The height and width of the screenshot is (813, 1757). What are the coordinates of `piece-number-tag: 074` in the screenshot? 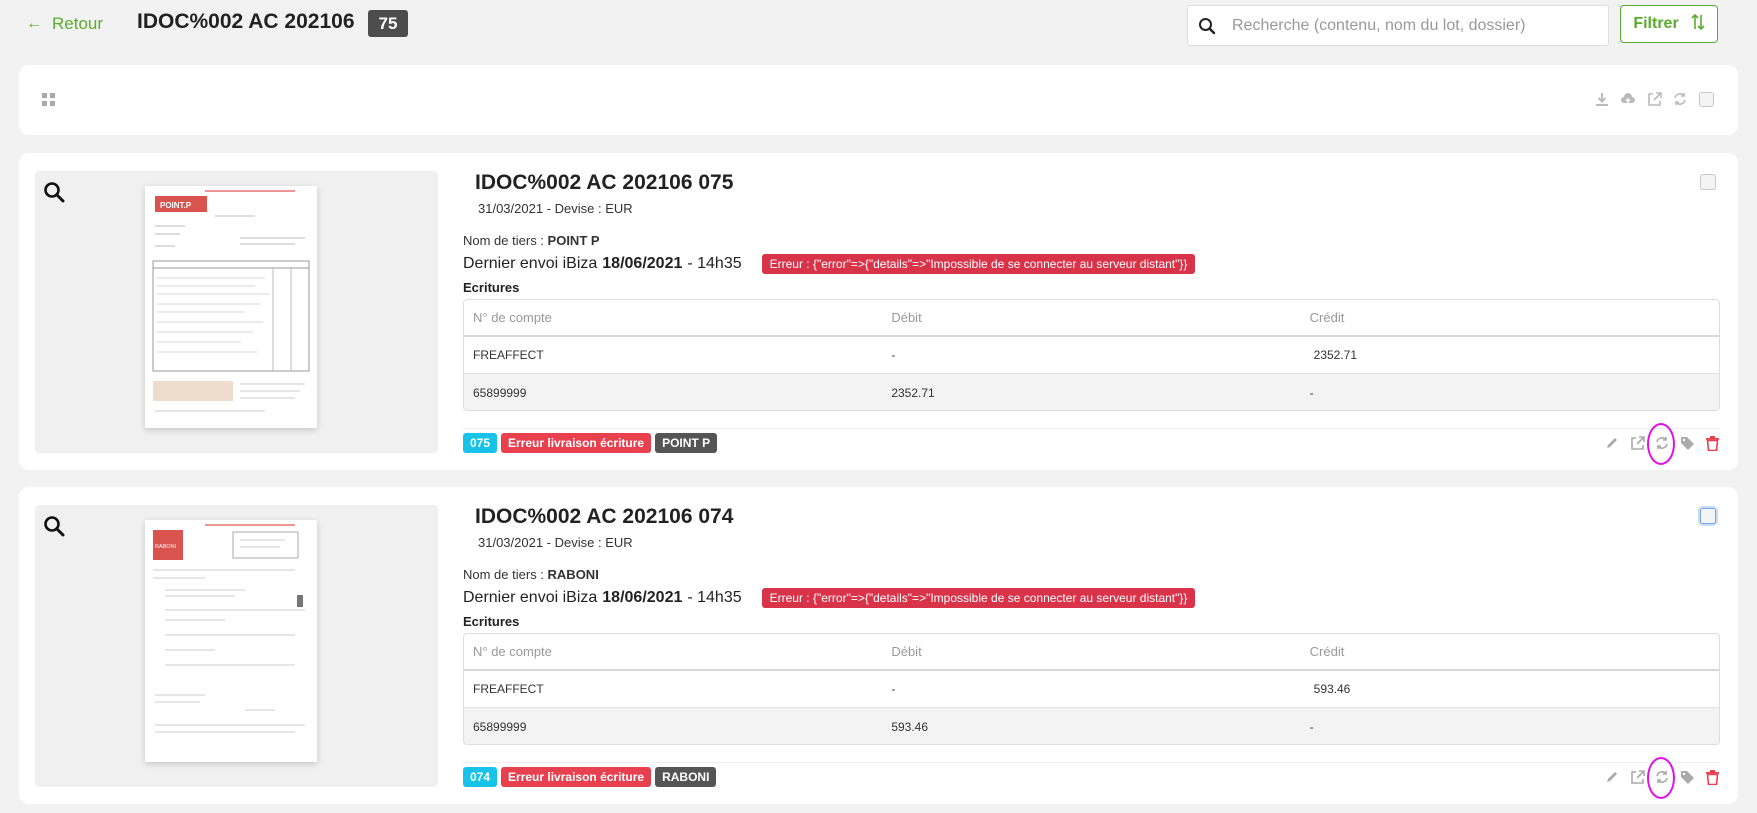 It's located at (480, 777).